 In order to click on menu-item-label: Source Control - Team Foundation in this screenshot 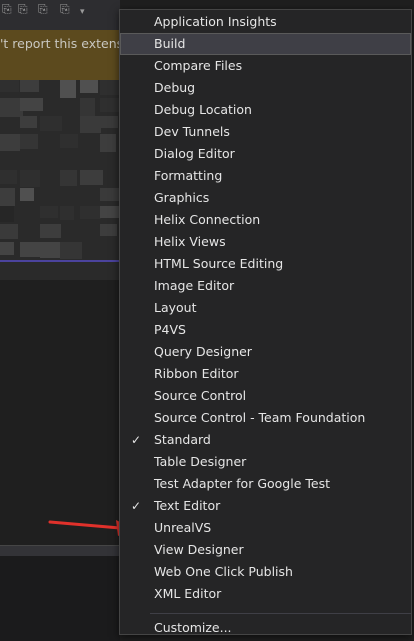, I will do `click(260, 417)`.